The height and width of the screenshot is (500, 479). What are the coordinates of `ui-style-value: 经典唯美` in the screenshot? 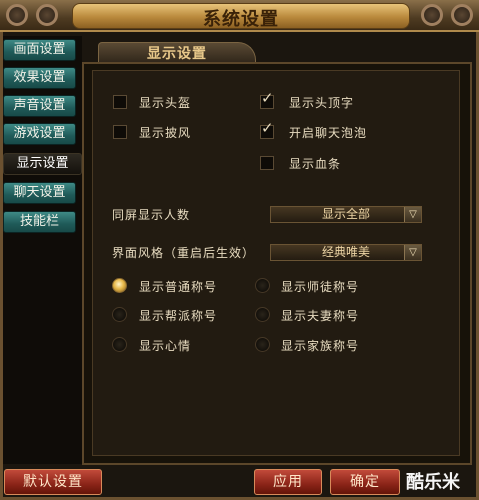 It's located at (345, 252).